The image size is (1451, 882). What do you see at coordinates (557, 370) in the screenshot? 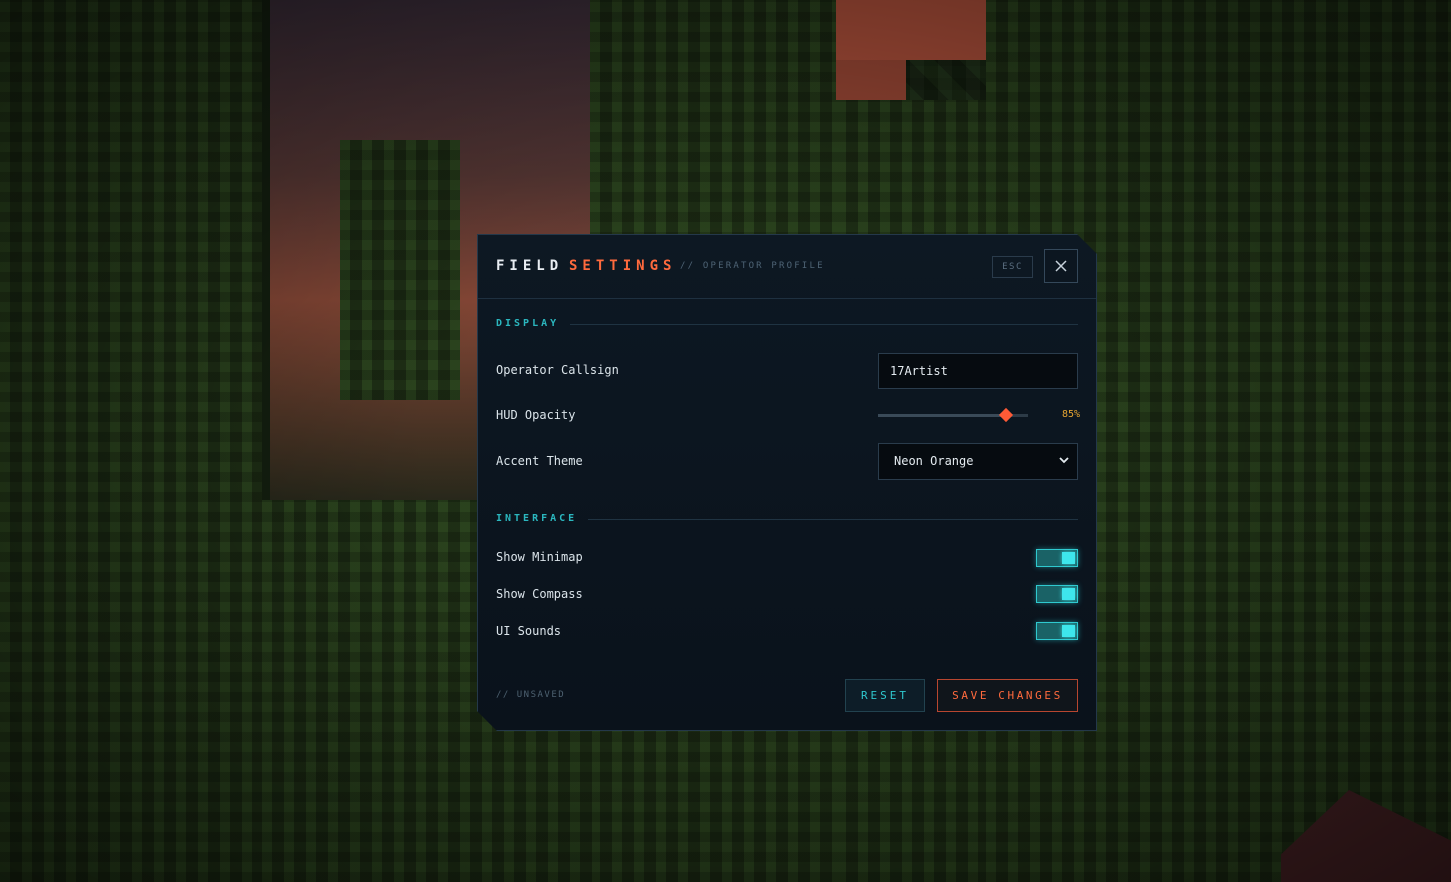
I see `callsign-label: Operator Callsign` at bounding box center [557, 370].